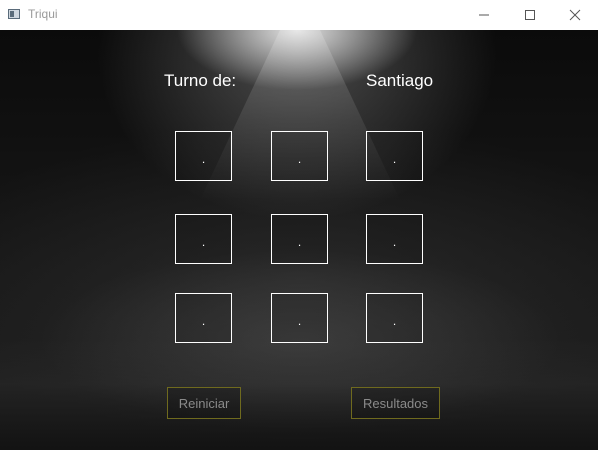 The width and height of the screenshot is (598, 450). I want to click on board-cell-2-1: ., so click(299, 318).